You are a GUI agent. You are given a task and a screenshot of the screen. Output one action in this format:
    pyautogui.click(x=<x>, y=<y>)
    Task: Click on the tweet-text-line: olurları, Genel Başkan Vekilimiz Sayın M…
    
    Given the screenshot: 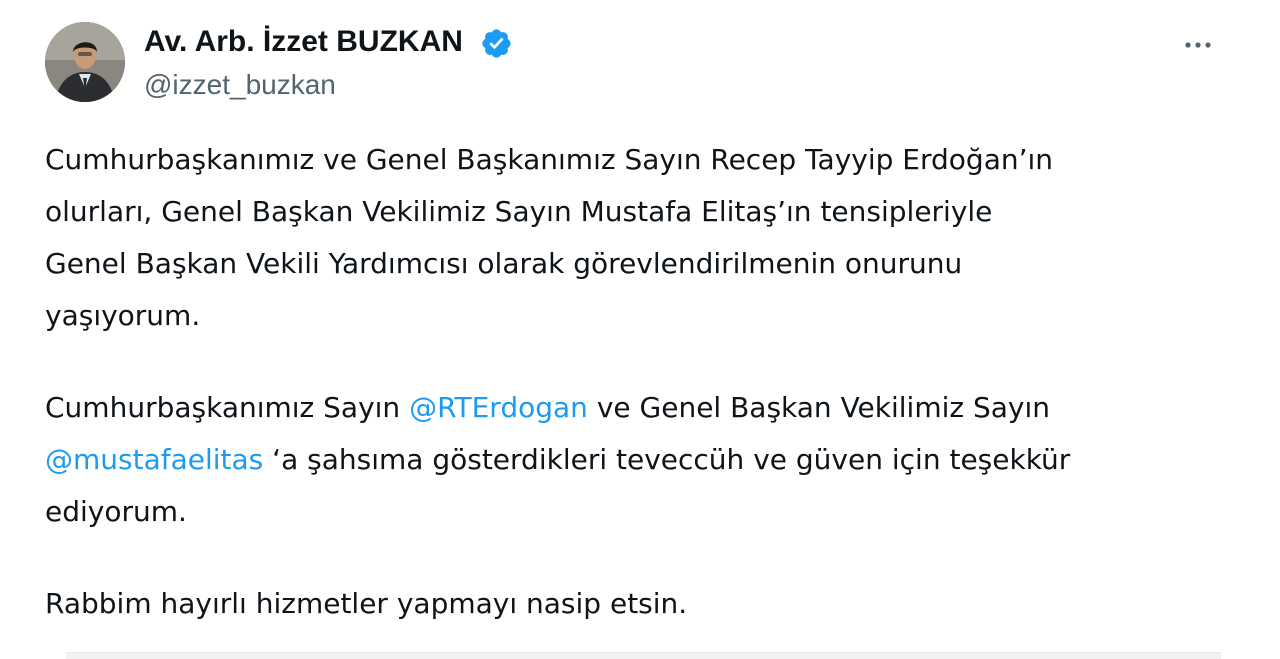 What is the action you would take?
    pyautogui.click(x=519, y=211)
    